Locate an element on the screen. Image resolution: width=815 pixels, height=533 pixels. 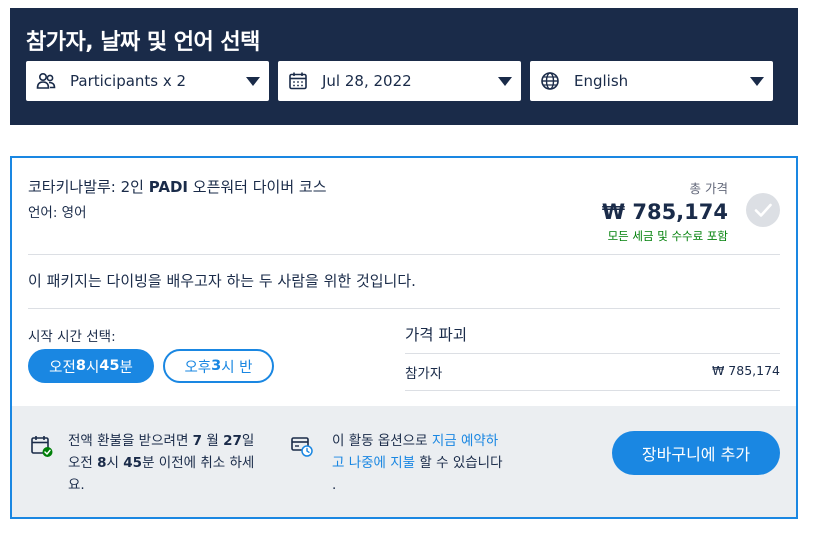
breakdown-participants-value: ₩ 785,174 is located at coordinates (745, 370).